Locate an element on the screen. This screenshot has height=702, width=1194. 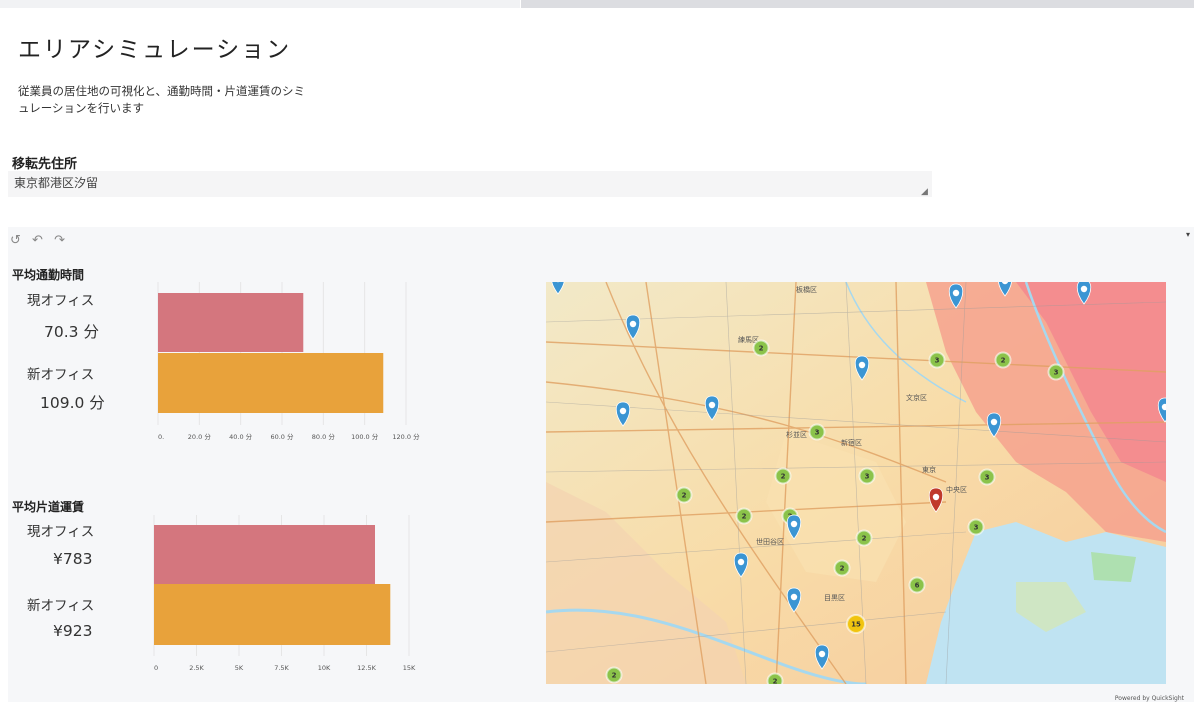
x-tick-label: 40.0 分 is located at coordinates (241, 436).